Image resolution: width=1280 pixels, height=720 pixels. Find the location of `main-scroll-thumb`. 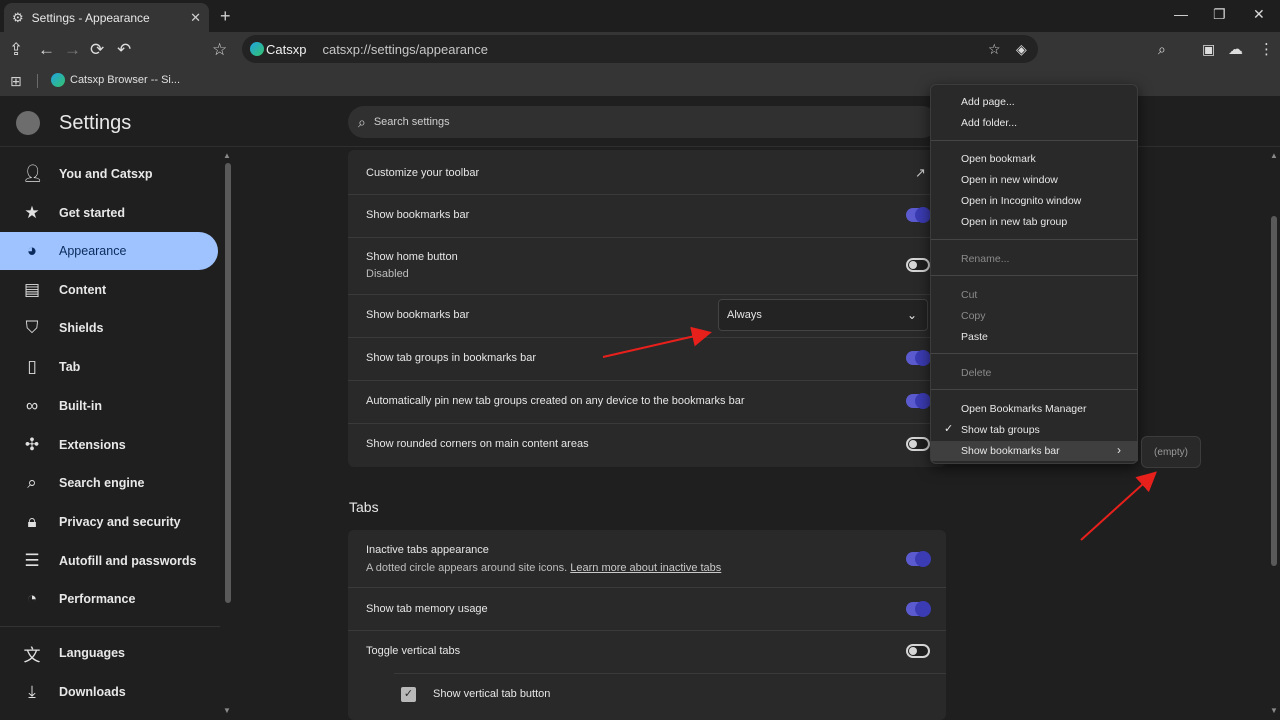

main-scroll-thumb is located at coordinates (1274, 391).